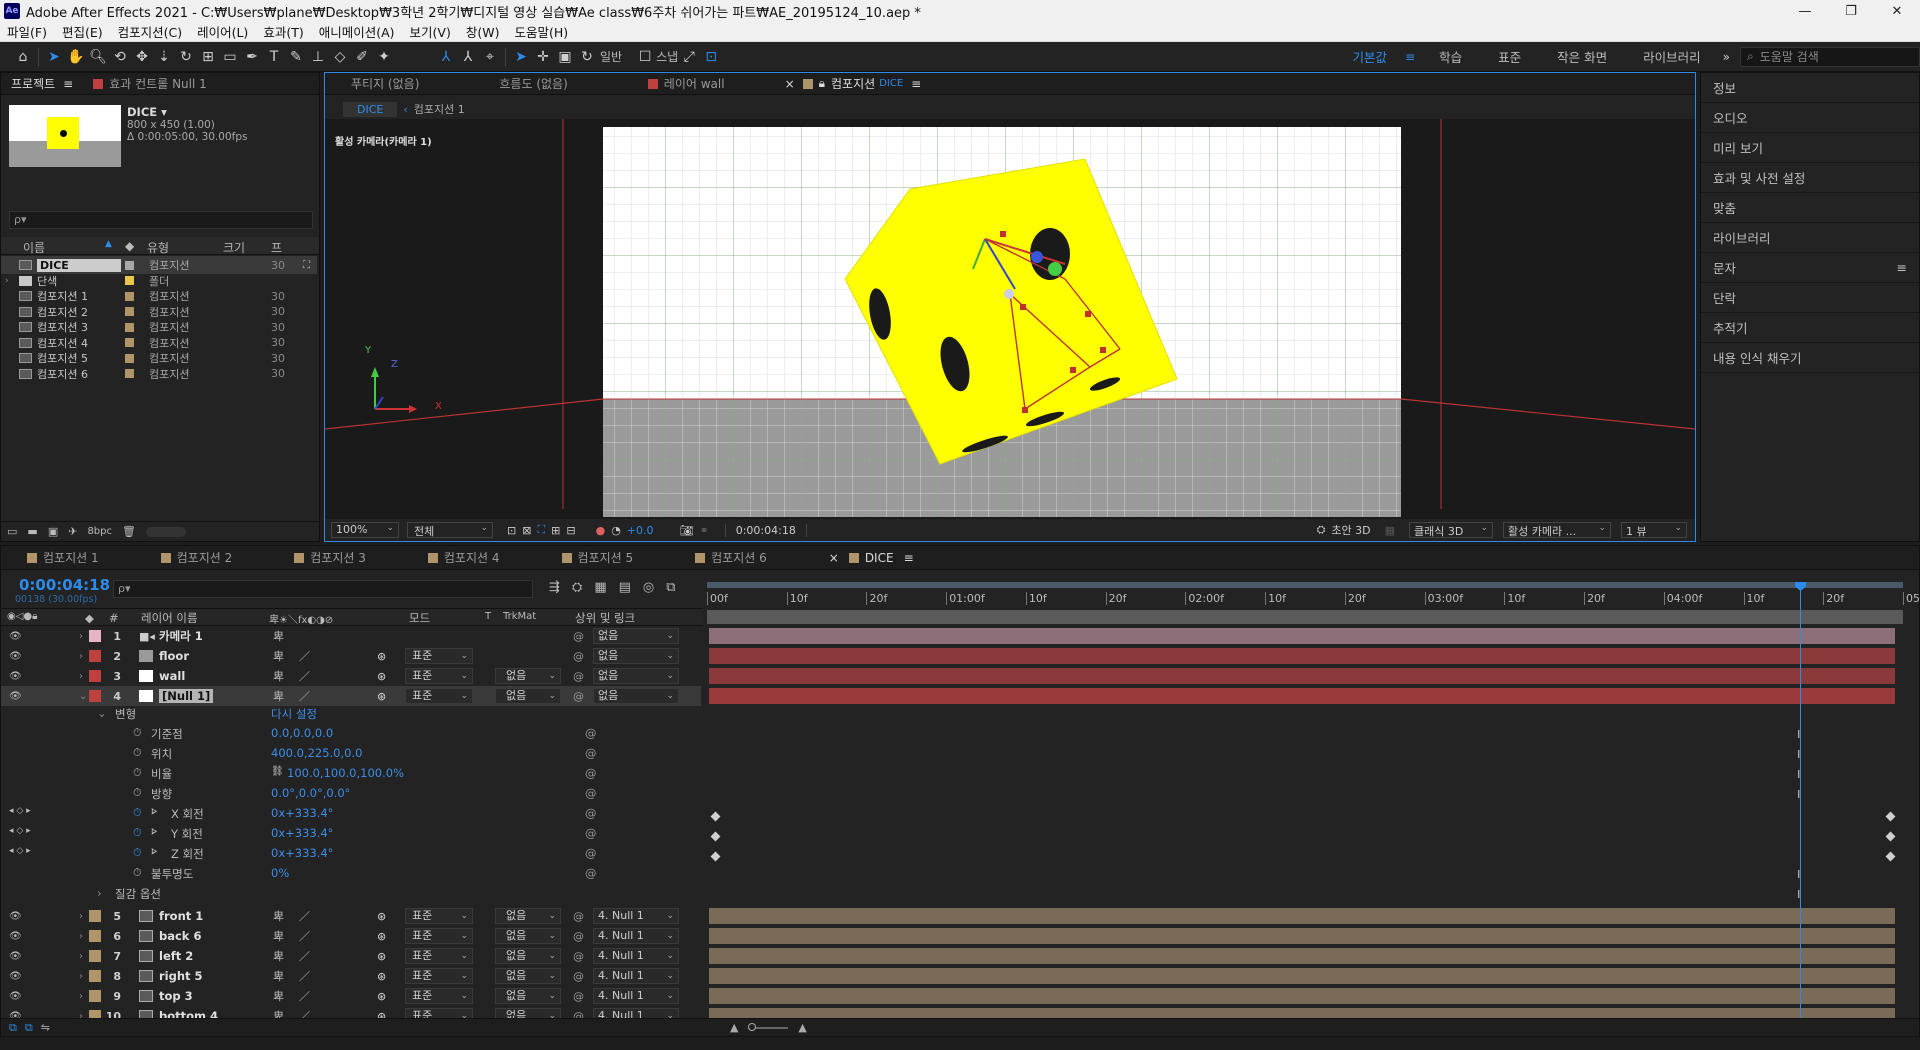 The image size is (1920, 1050). Describe the element at coordinates (294, 714) in the screenshot. I see `reset-link: 다시 설정` at that location.